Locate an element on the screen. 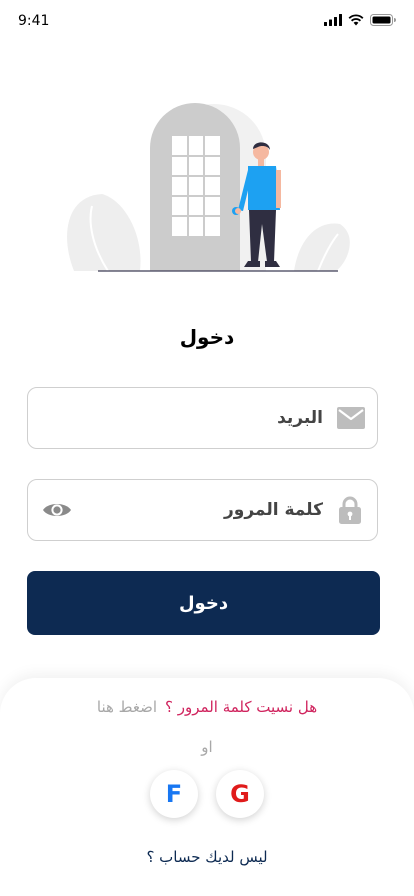 The height and width of the screenshot is (896, 414). wifi-icon is located at coordinates (356, 20).